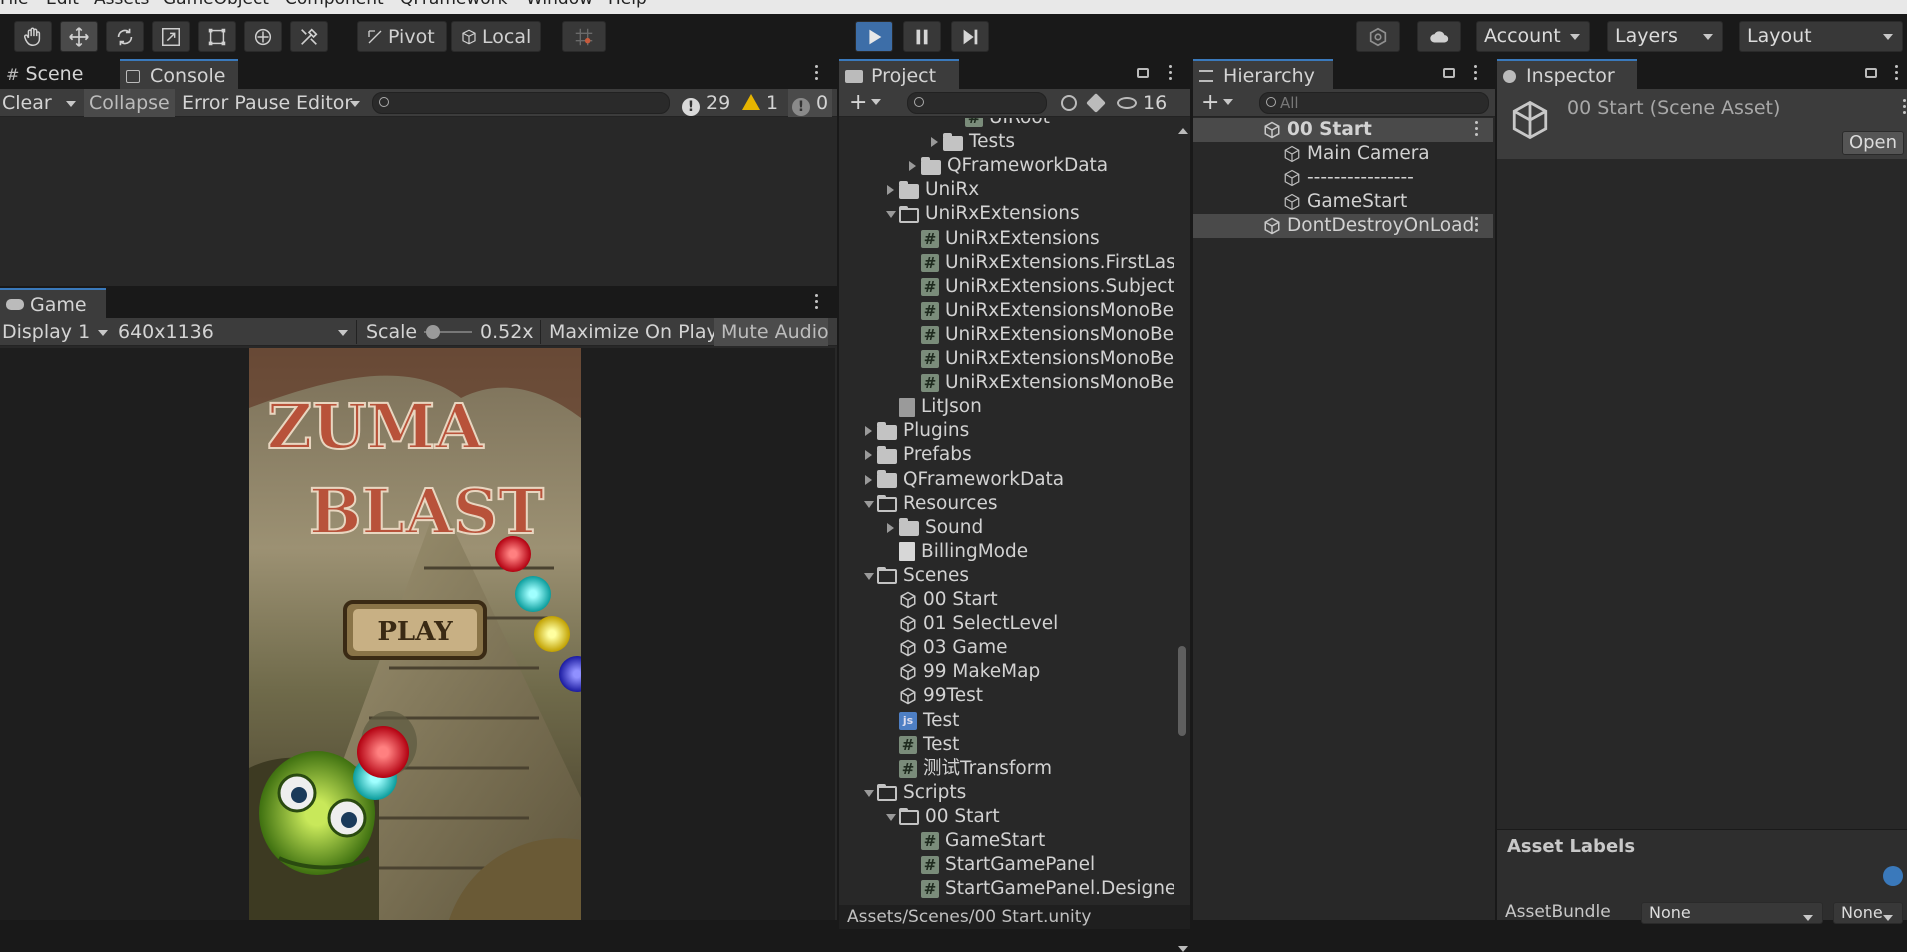 The height and width of the screenshot is (952, 1907). Describe the element at coordinates (329, 103) in the screenshot. I see `editor-dropdown: Editor` at that location.